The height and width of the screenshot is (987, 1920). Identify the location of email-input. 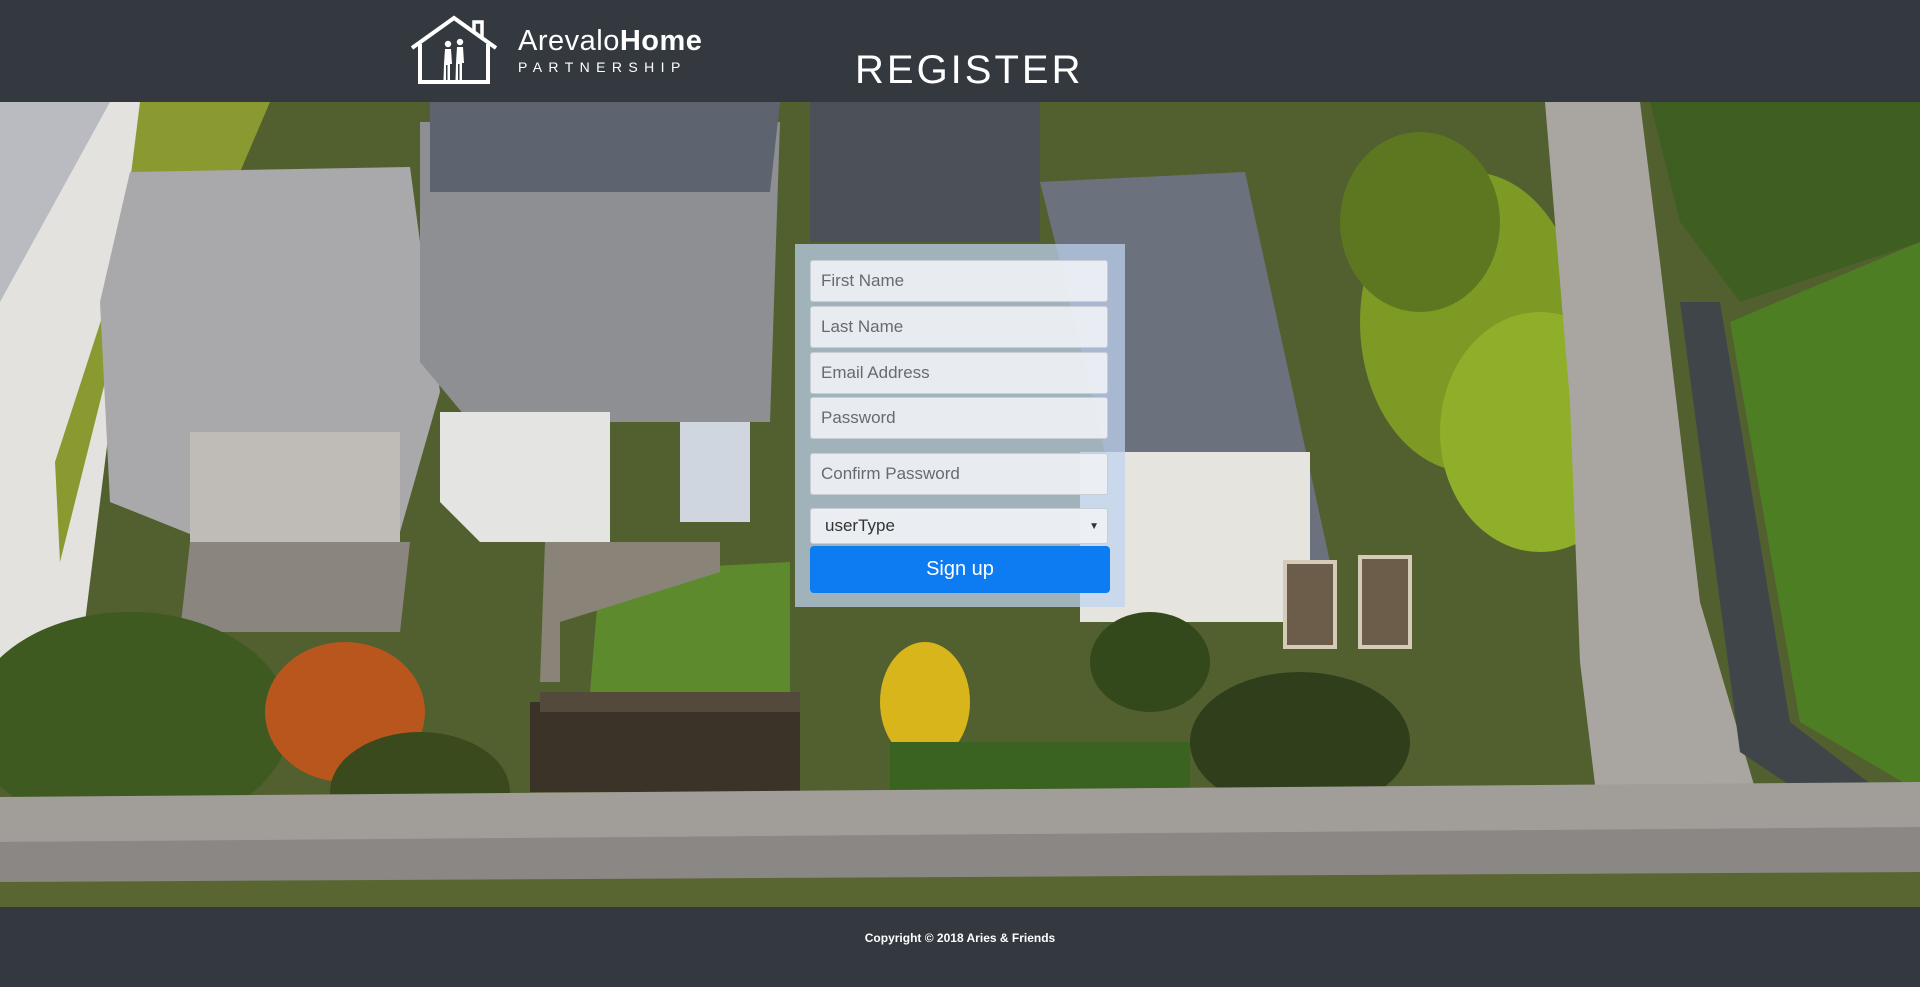
(959, 373).